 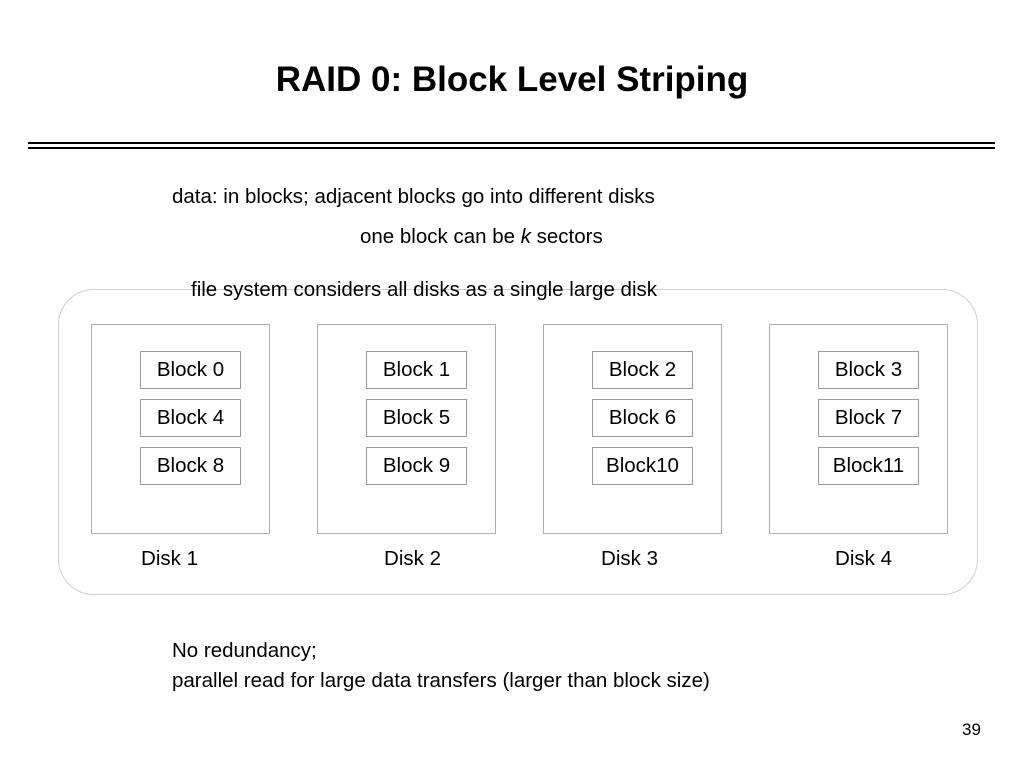 I want to click on footer-note-line-1: No redundancy;, so click(x=244, y=650).